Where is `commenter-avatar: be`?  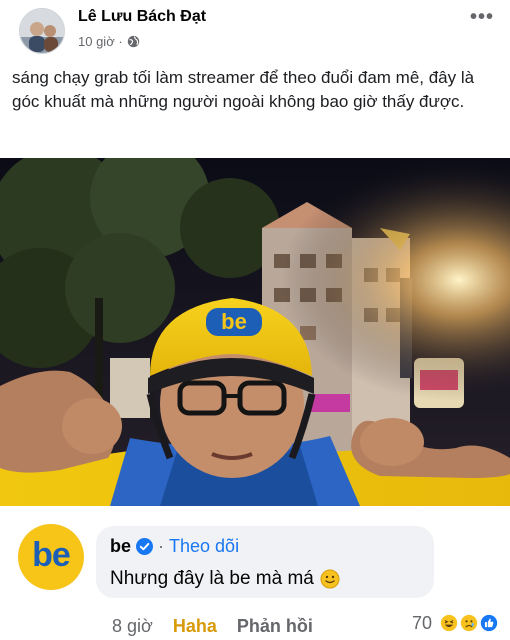 commenter-avatar: be is located at coordinates (51, 557).